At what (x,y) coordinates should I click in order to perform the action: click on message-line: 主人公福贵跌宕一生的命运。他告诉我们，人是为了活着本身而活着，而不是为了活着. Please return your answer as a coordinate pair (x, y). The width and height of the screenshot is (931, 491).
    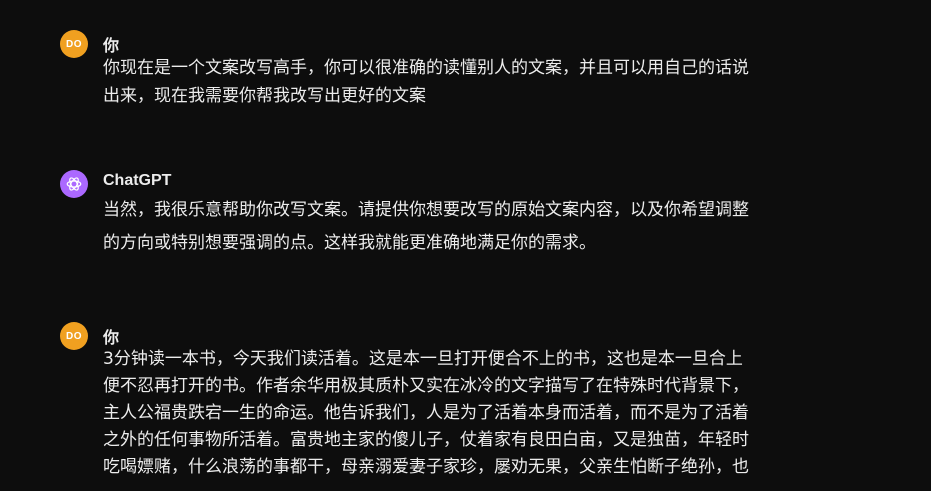
    Looking at the image, I should click on (426, 413).